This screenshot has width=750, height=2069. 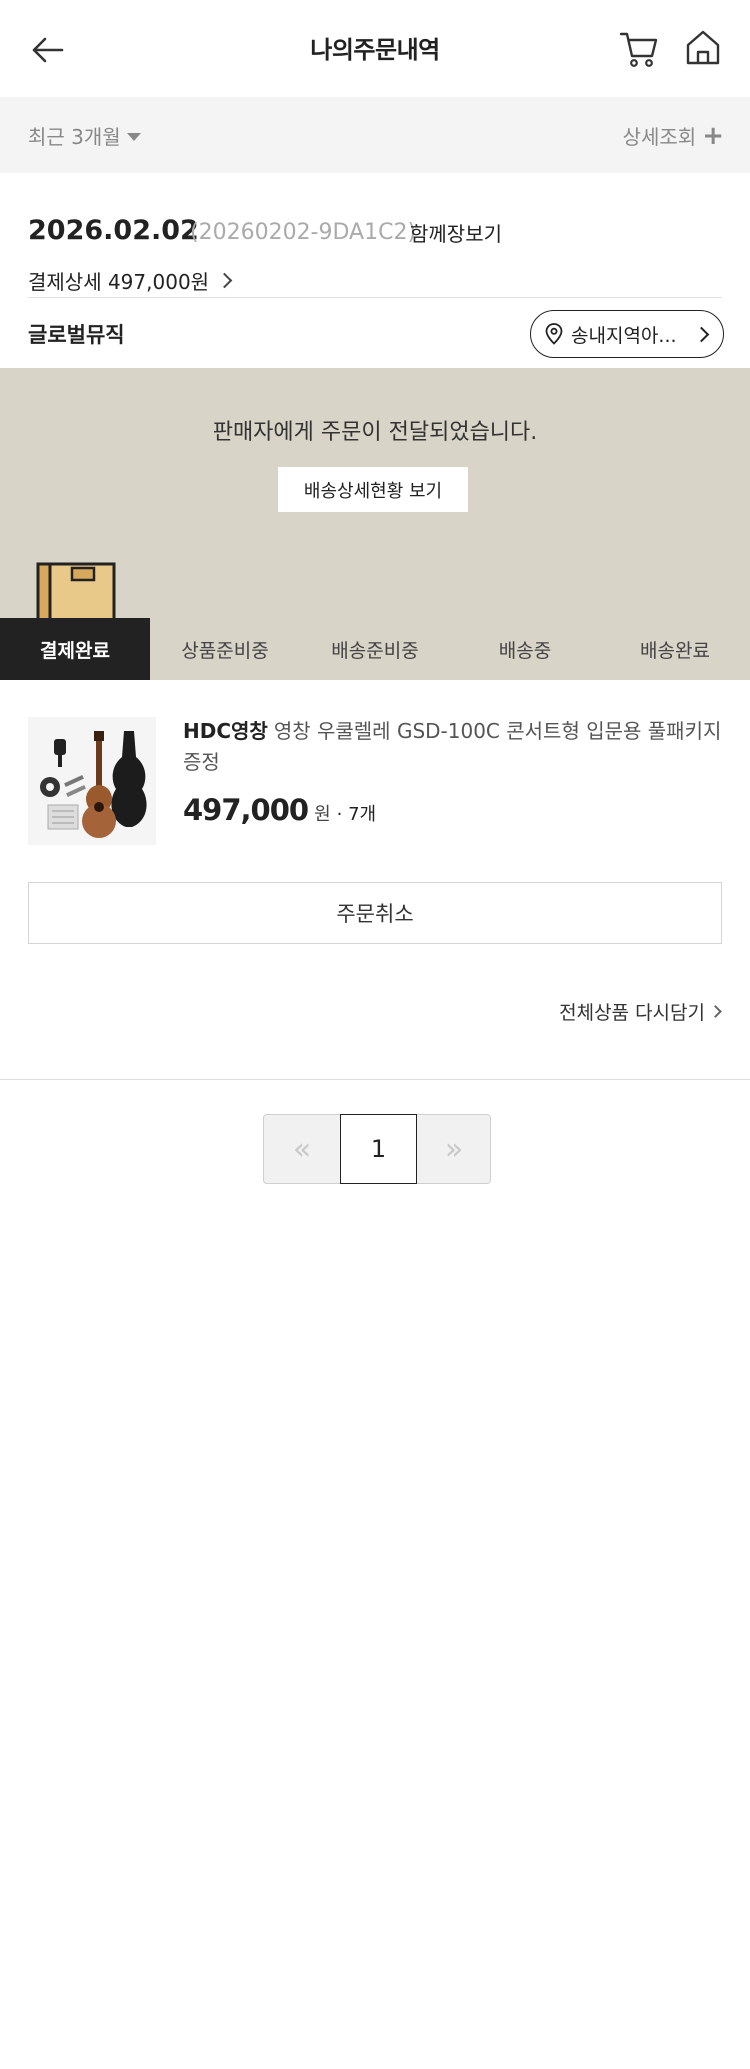 What do you see at coordinates (554, 334) in the screenshot?
I see `location-pin-icon` at bounding box center [554, 334].